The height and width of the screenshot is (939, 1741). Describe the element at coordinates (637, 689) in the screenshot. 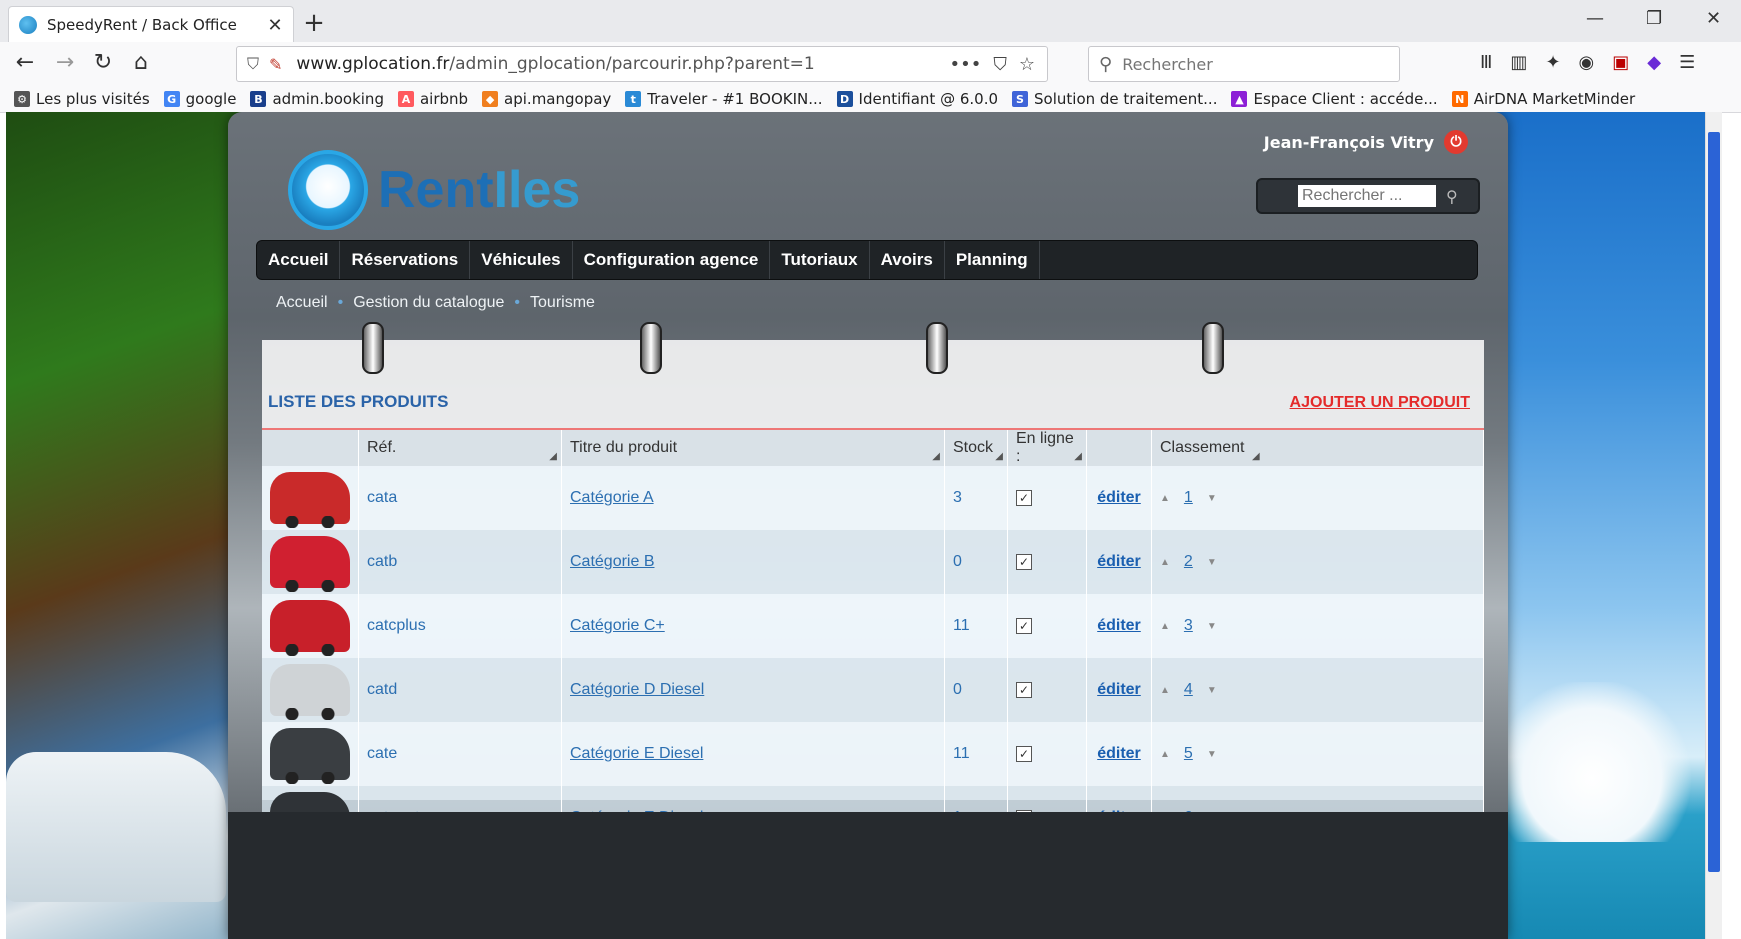

I see `product-title-link: Catégorie D Diesel` at that location.